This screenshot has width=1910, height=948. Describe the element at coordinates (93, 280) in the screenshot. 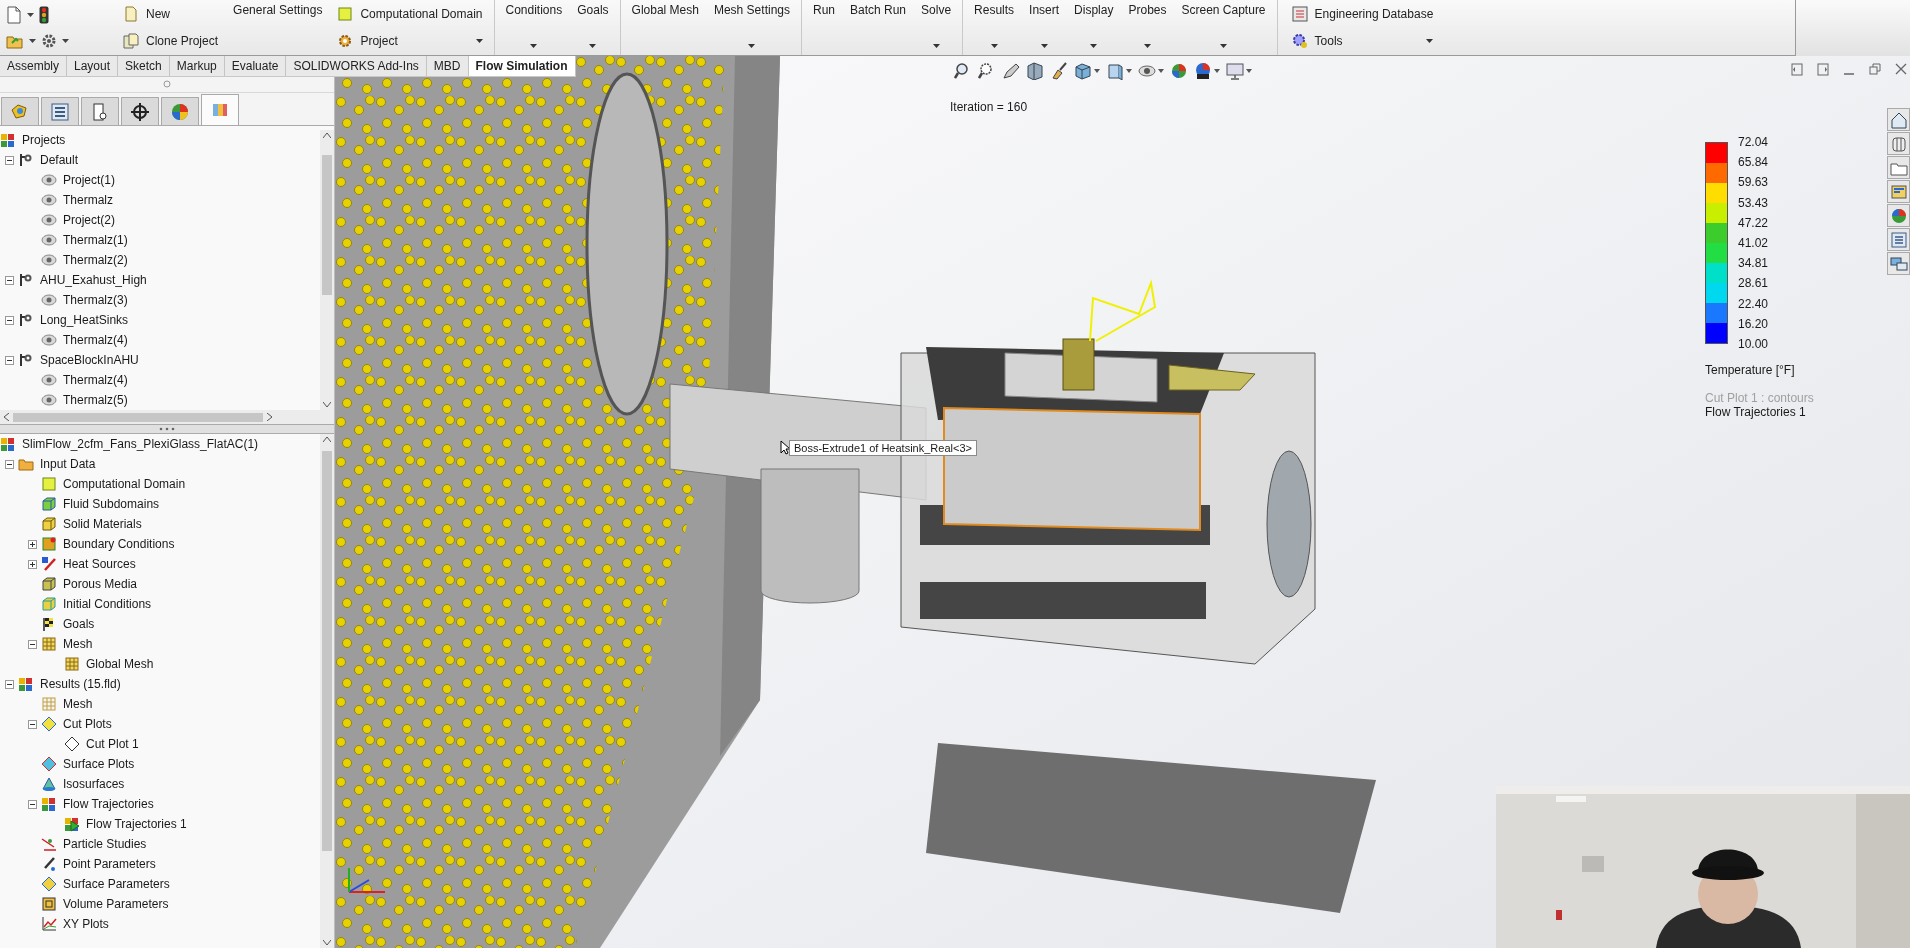

I see `tree-item: AHU_Exahust_High` at that location.